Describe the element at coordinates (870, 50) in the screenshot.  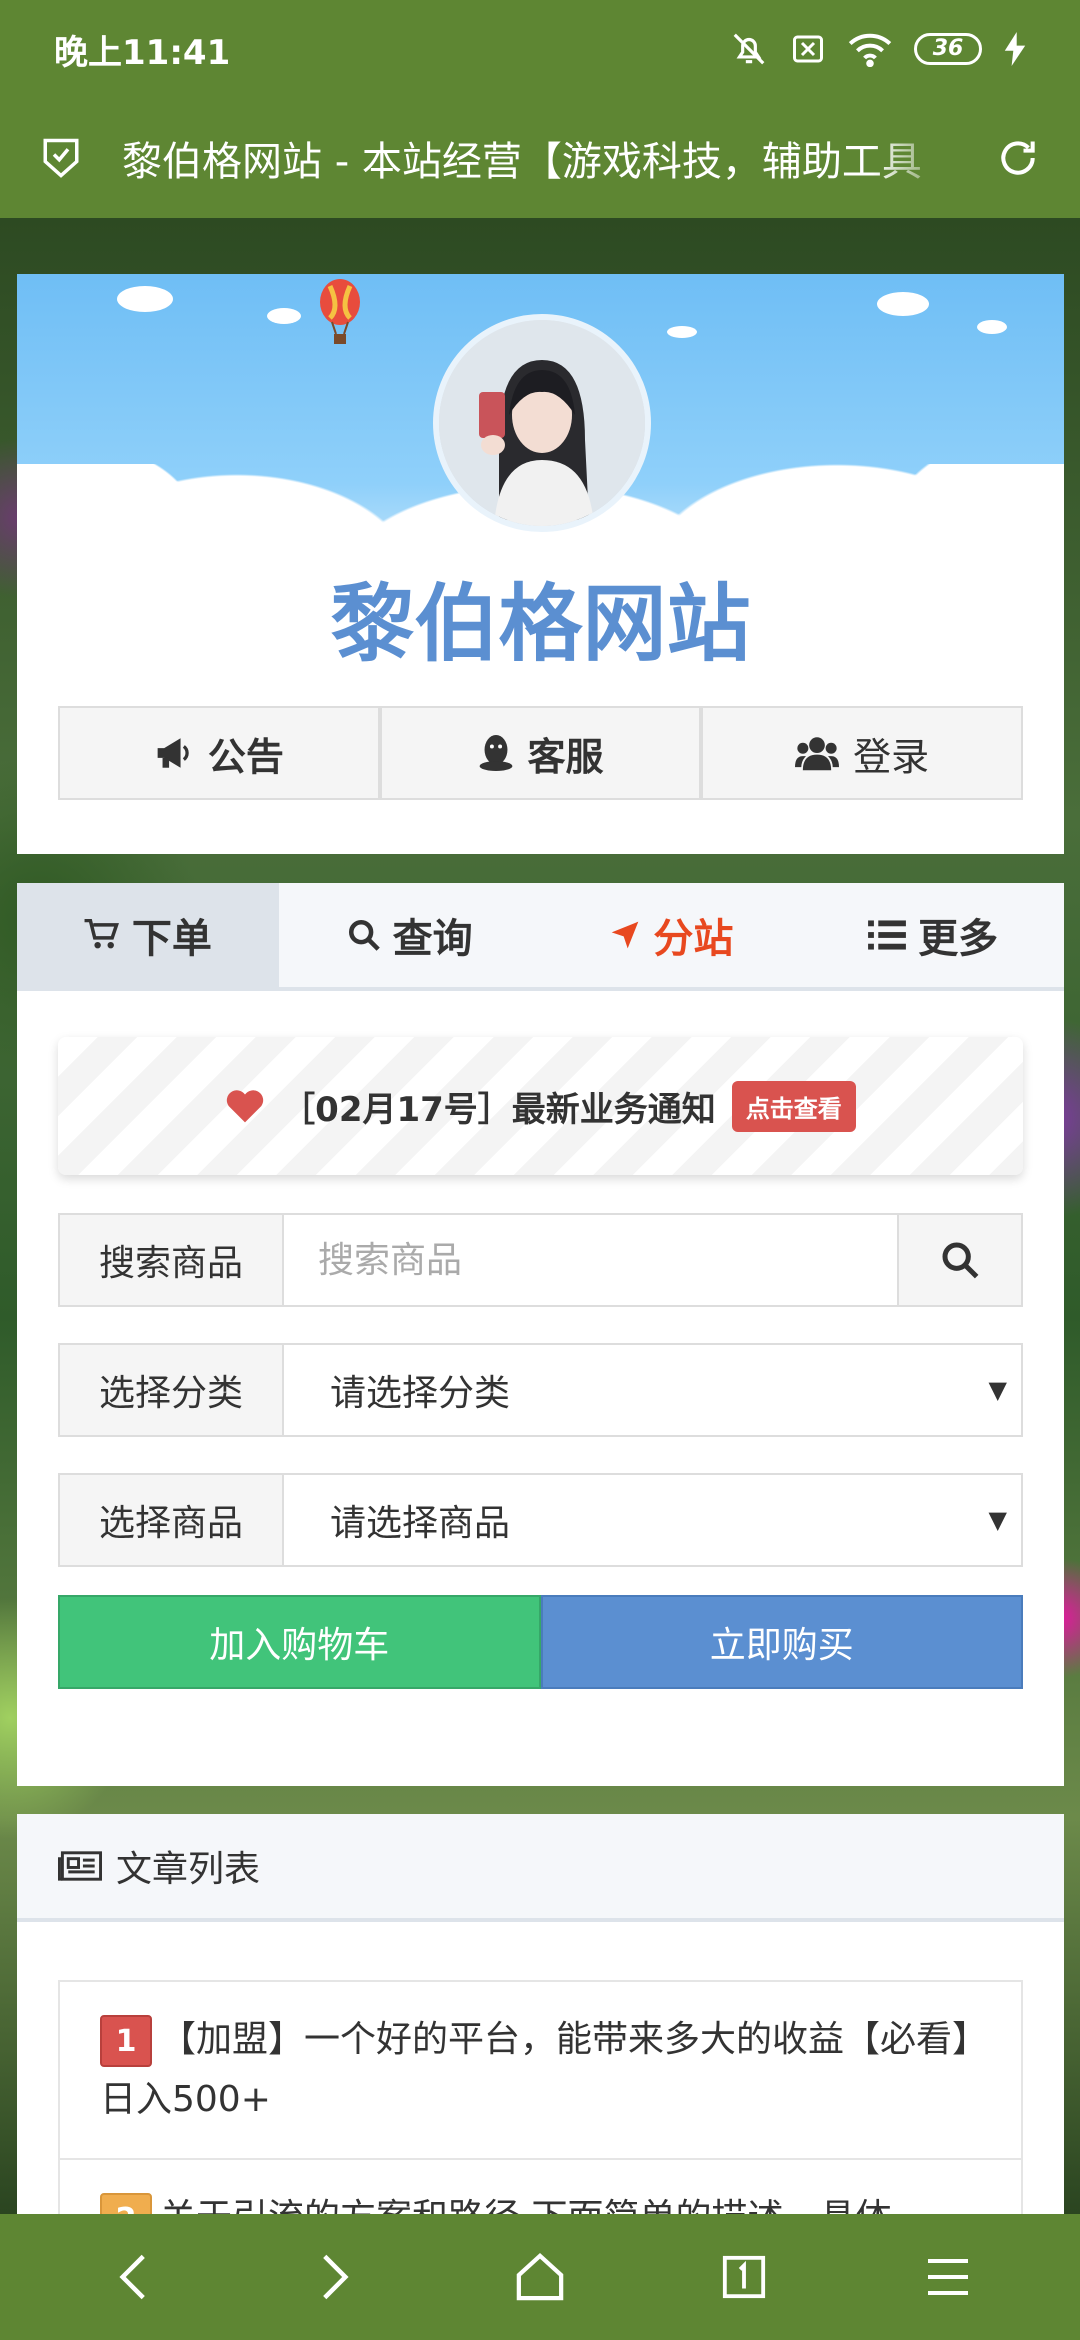
I see `wifi-icon` at that location.